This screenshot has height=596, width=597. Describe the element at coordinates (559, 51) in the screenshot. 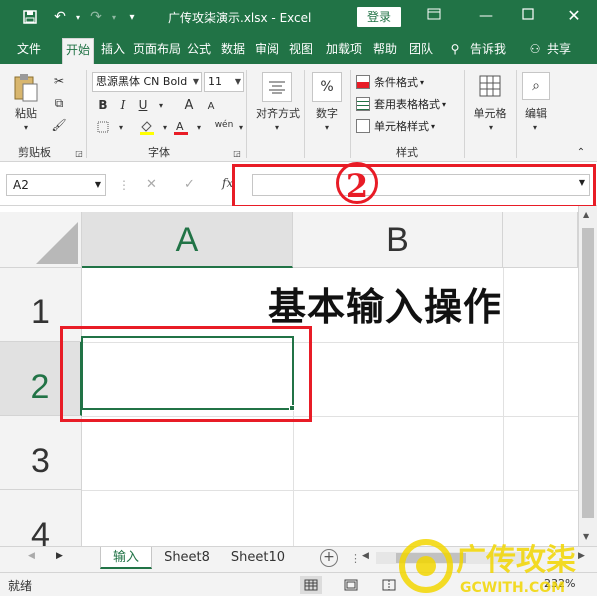

I see `share-button: 共享` at that location.